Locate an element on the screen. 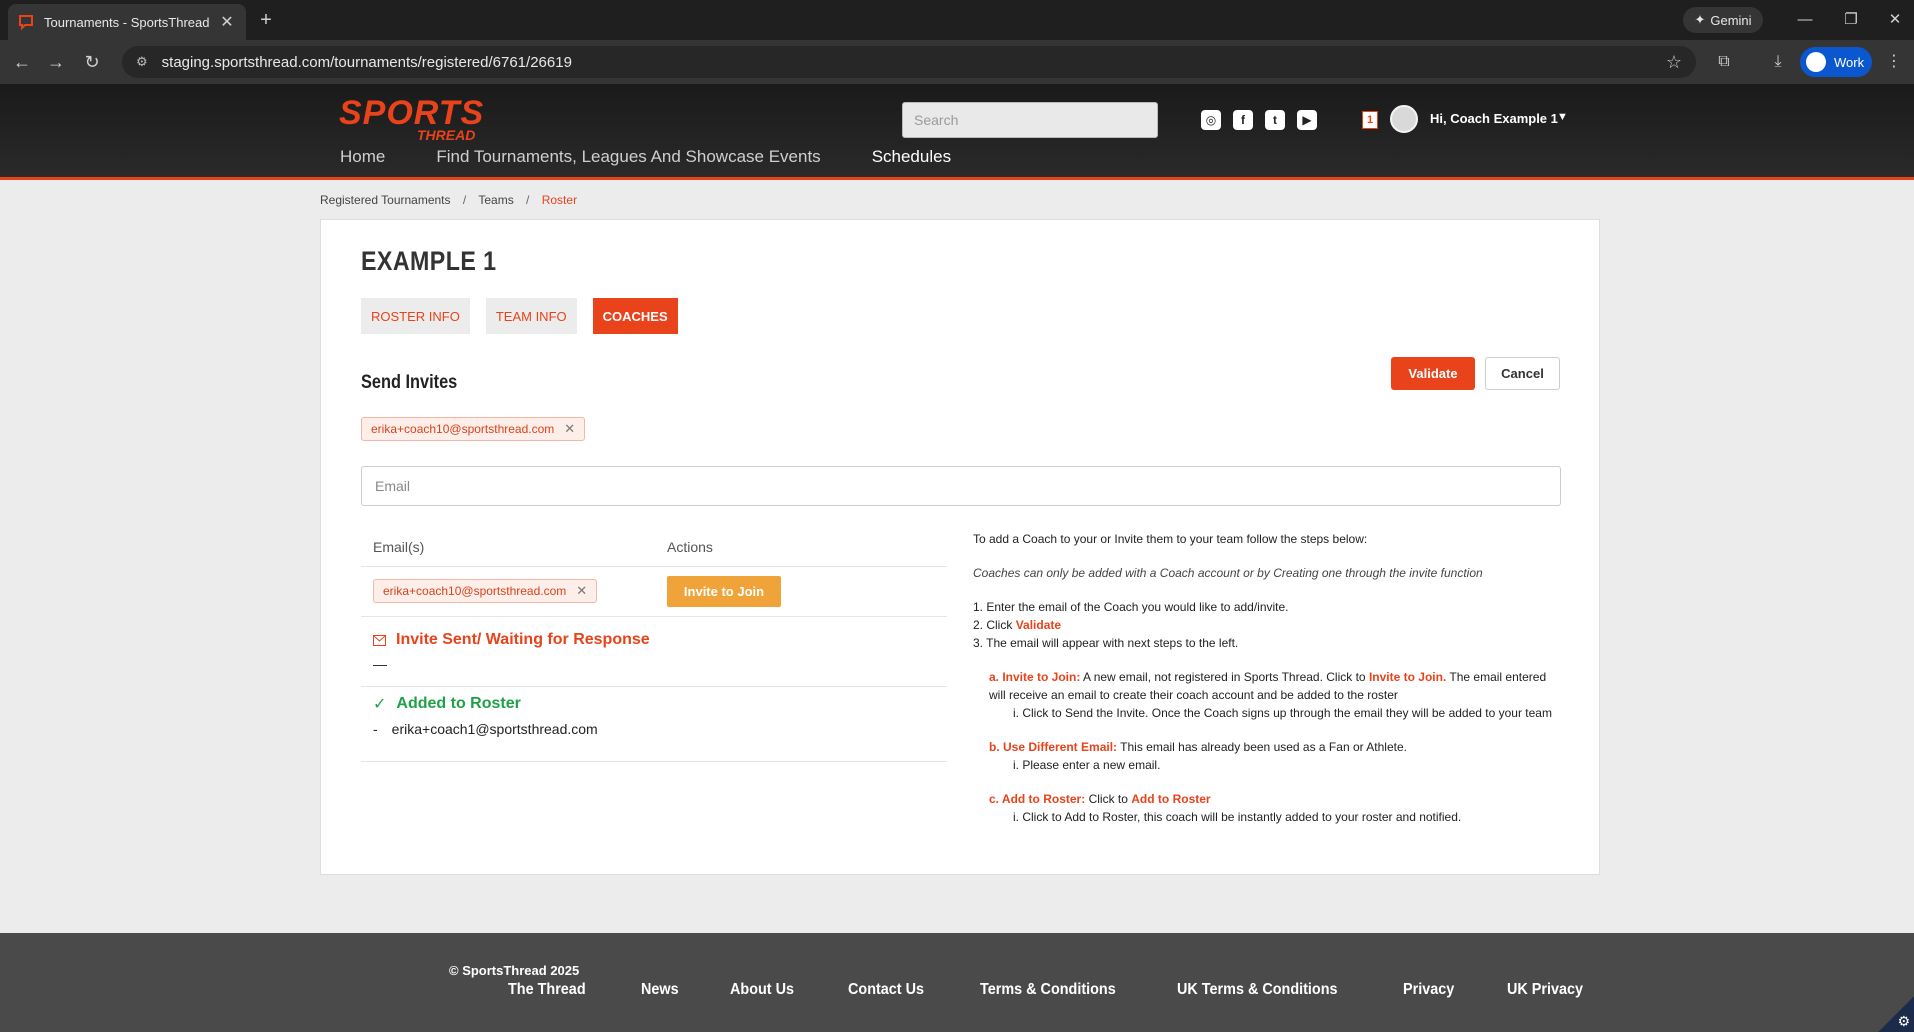 The height and width of the screenshot is (1032, 1914). site-search-input is located at coordinates (1030, 120).